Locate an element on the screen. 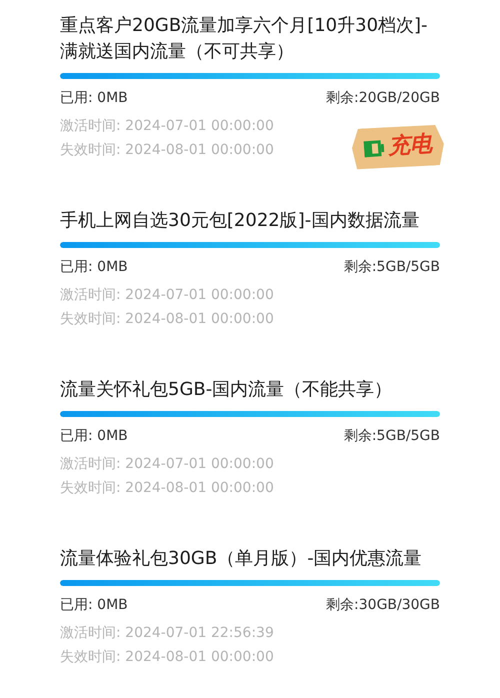 Image resolution: width=500 pixels, height=698 pixels. package-title: 重点客户20GB流量加享六个月[10升30档次]-满就送国内流量（不可共享） is located at coordinates (244, 39).